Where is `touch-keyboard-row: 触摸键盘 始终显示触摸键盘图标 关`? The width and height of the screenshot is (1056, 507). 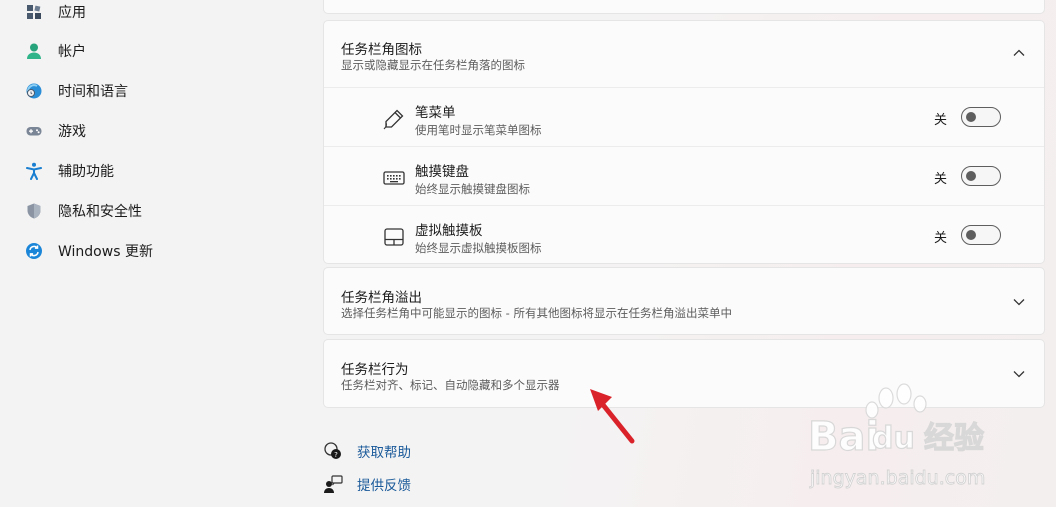
touch-keyboard-row: 触摸键盘 始终显示触摸键盘图标 关 is located at coordinates (684, 175).